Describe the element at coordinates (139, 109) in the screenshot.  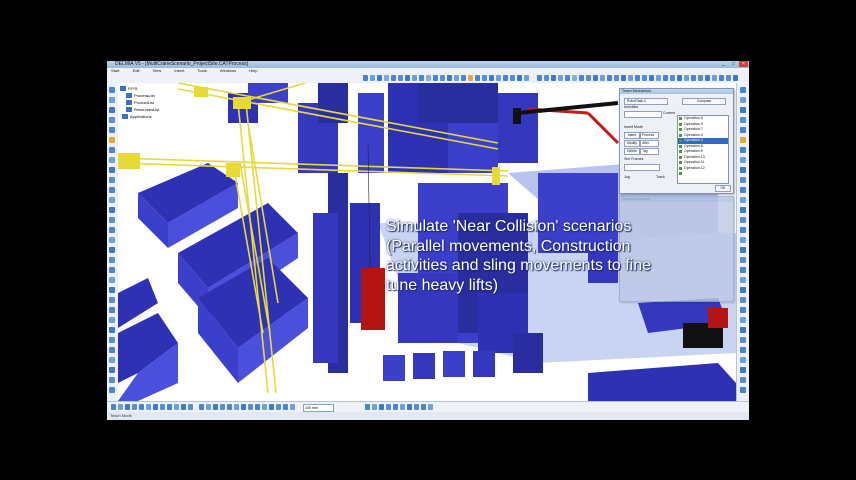
I see `tree-item: ResourcesList` at that location.